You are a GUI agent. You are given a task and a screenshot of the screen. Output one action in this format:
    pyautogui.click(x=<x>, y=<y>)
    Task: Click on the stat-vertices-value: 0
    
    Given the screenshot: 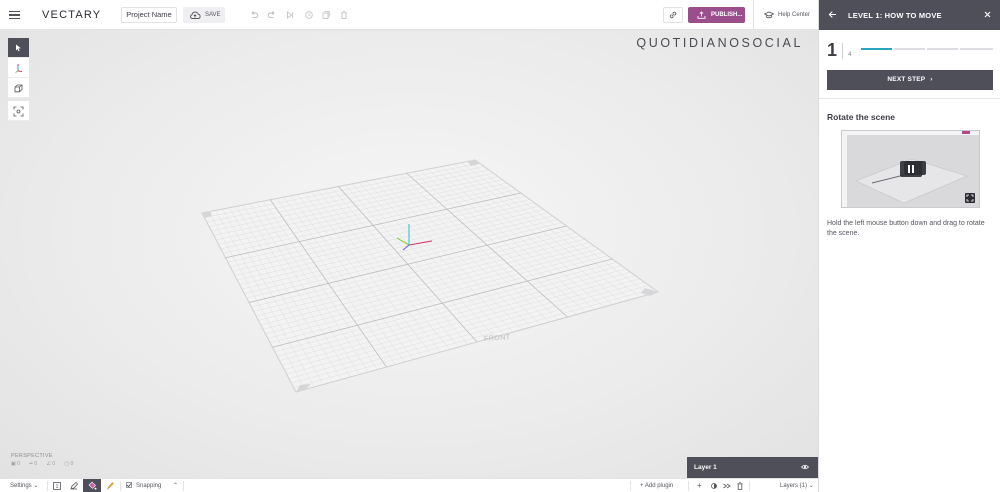 What is the action you would take?
    pyautogui.click(x=35, y=464)
    